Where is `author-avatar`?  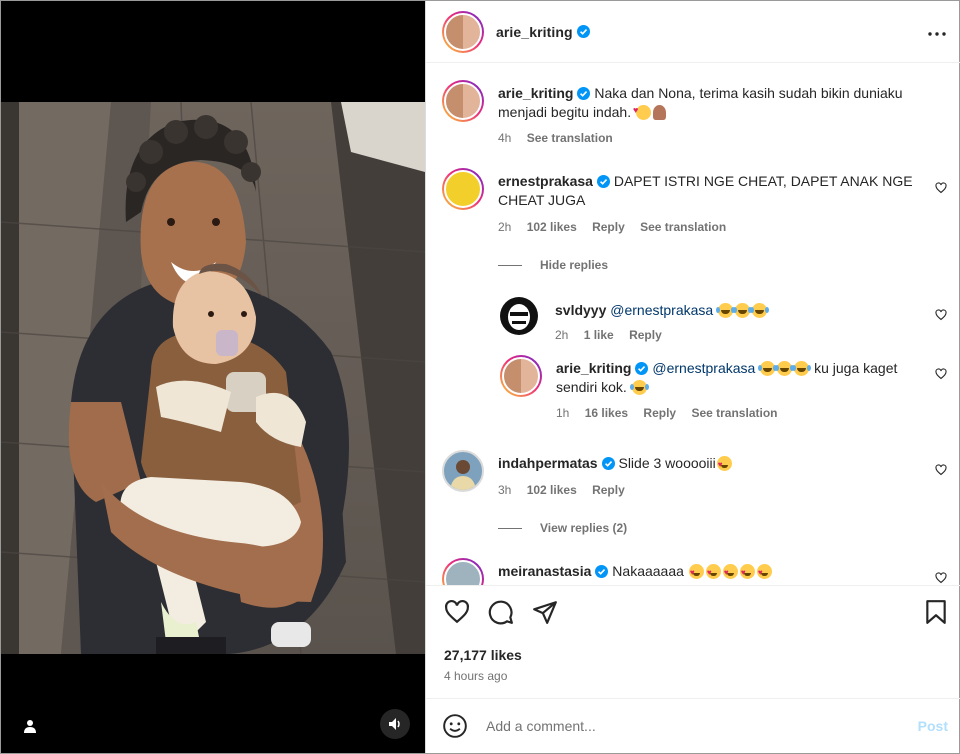
author-avatar is located at coordinates (463, 31).